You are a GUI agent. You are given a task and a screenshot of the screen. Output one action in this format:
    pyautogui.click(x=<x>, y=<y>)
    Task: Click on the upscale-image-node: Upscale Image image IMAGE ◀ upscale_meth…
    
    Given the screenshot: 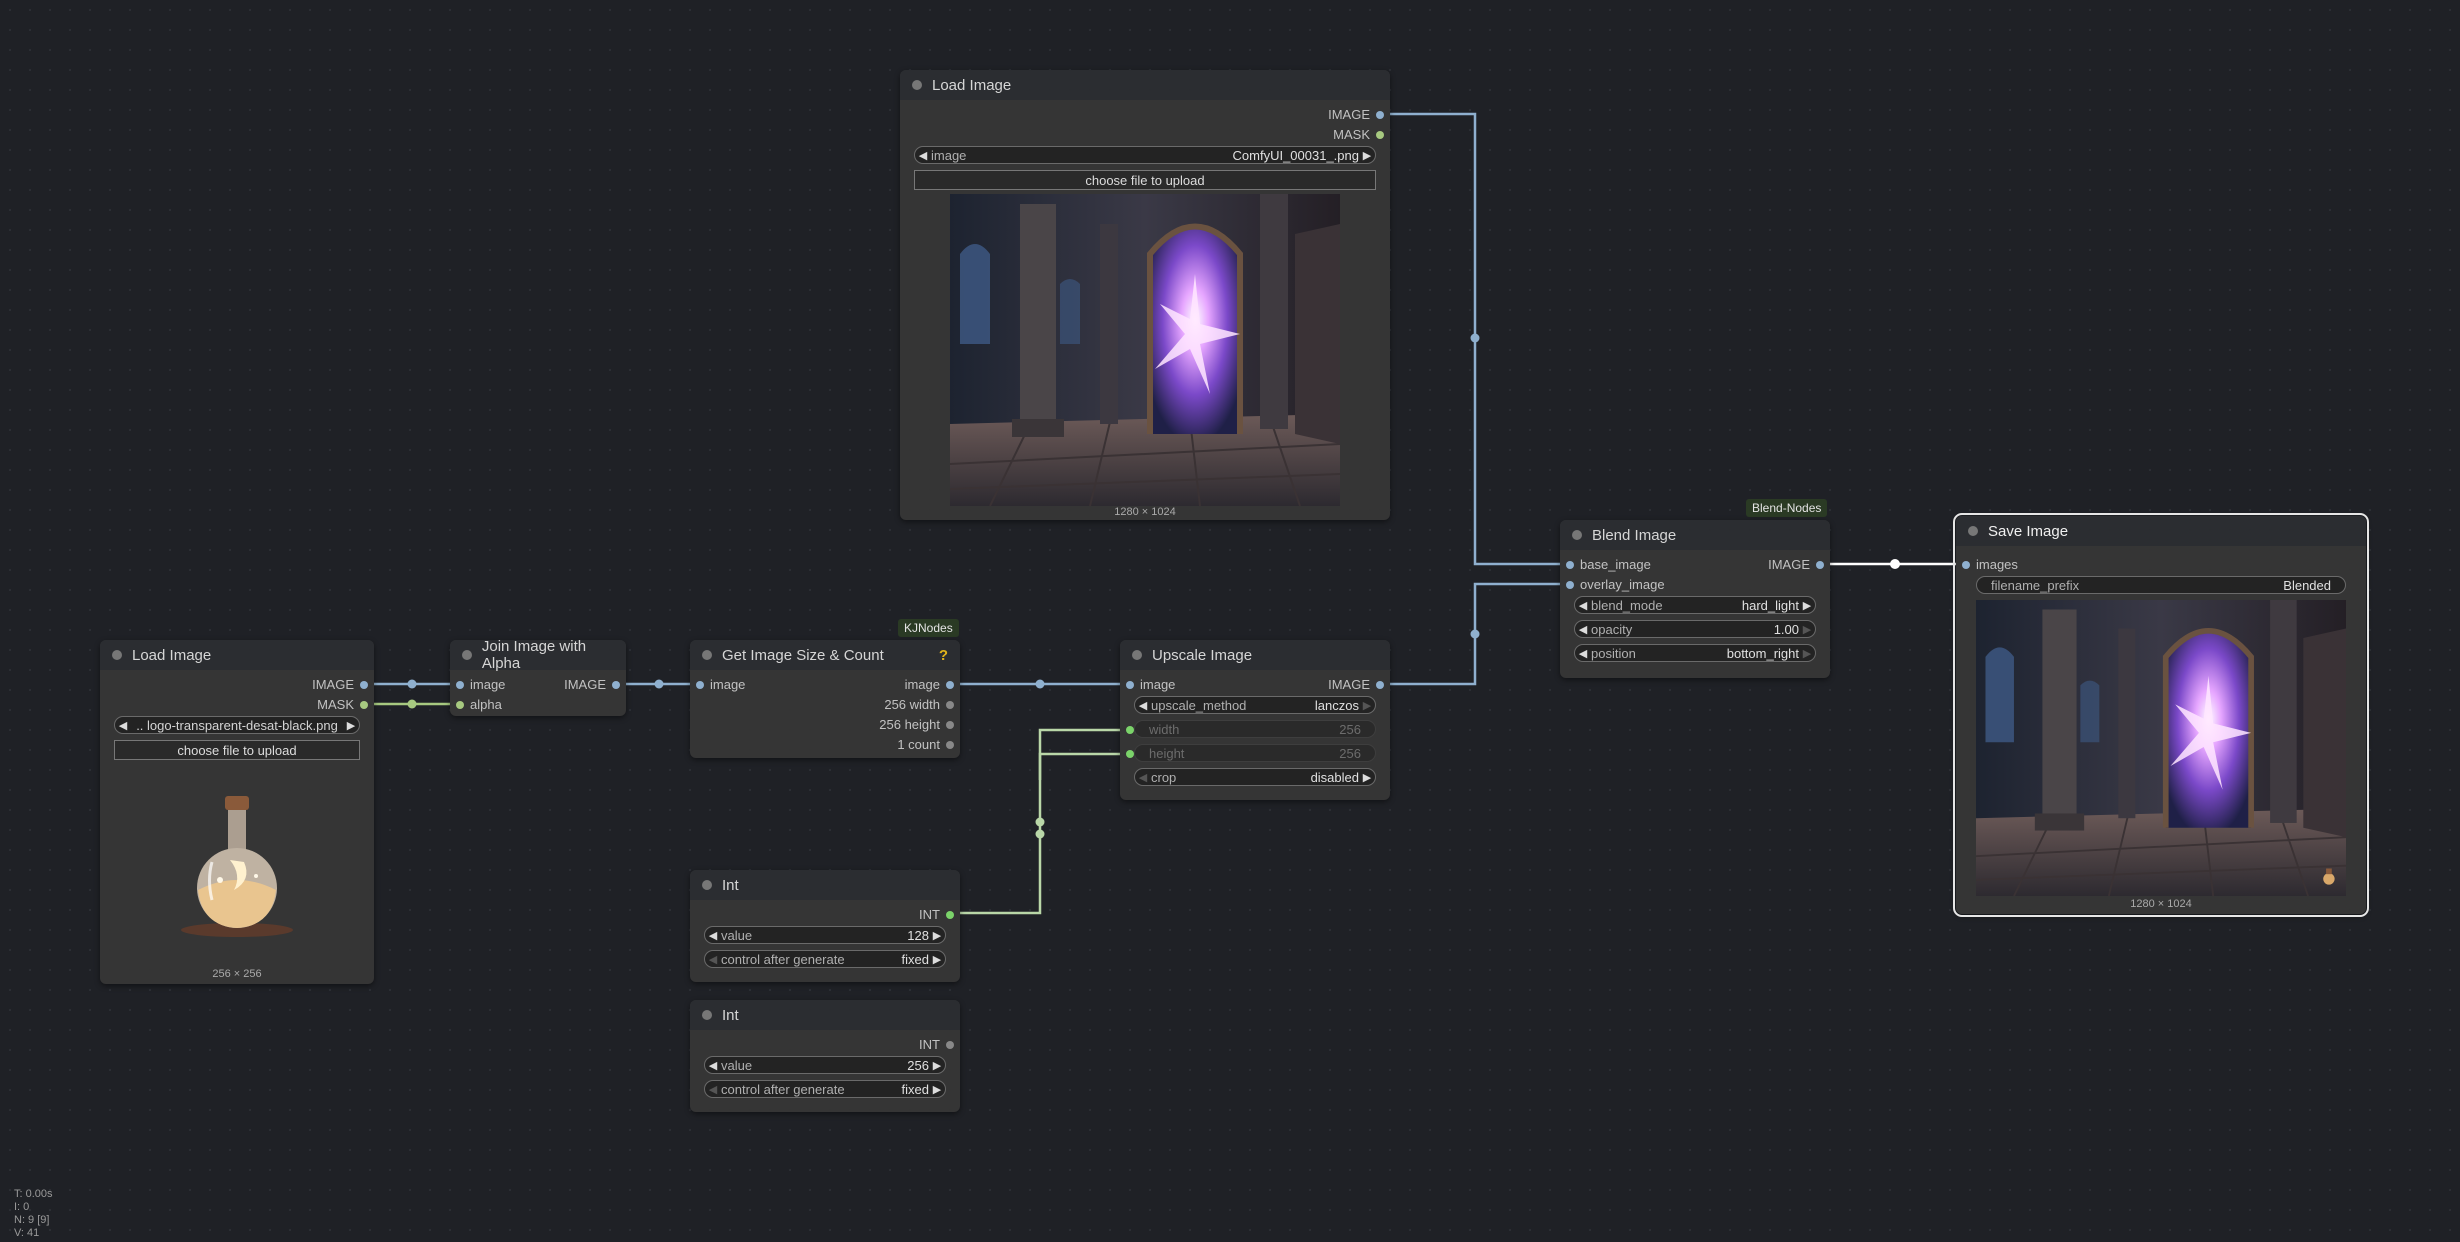 What is the action you would take?
    pyautogui.click(x=1255, y=720)
    